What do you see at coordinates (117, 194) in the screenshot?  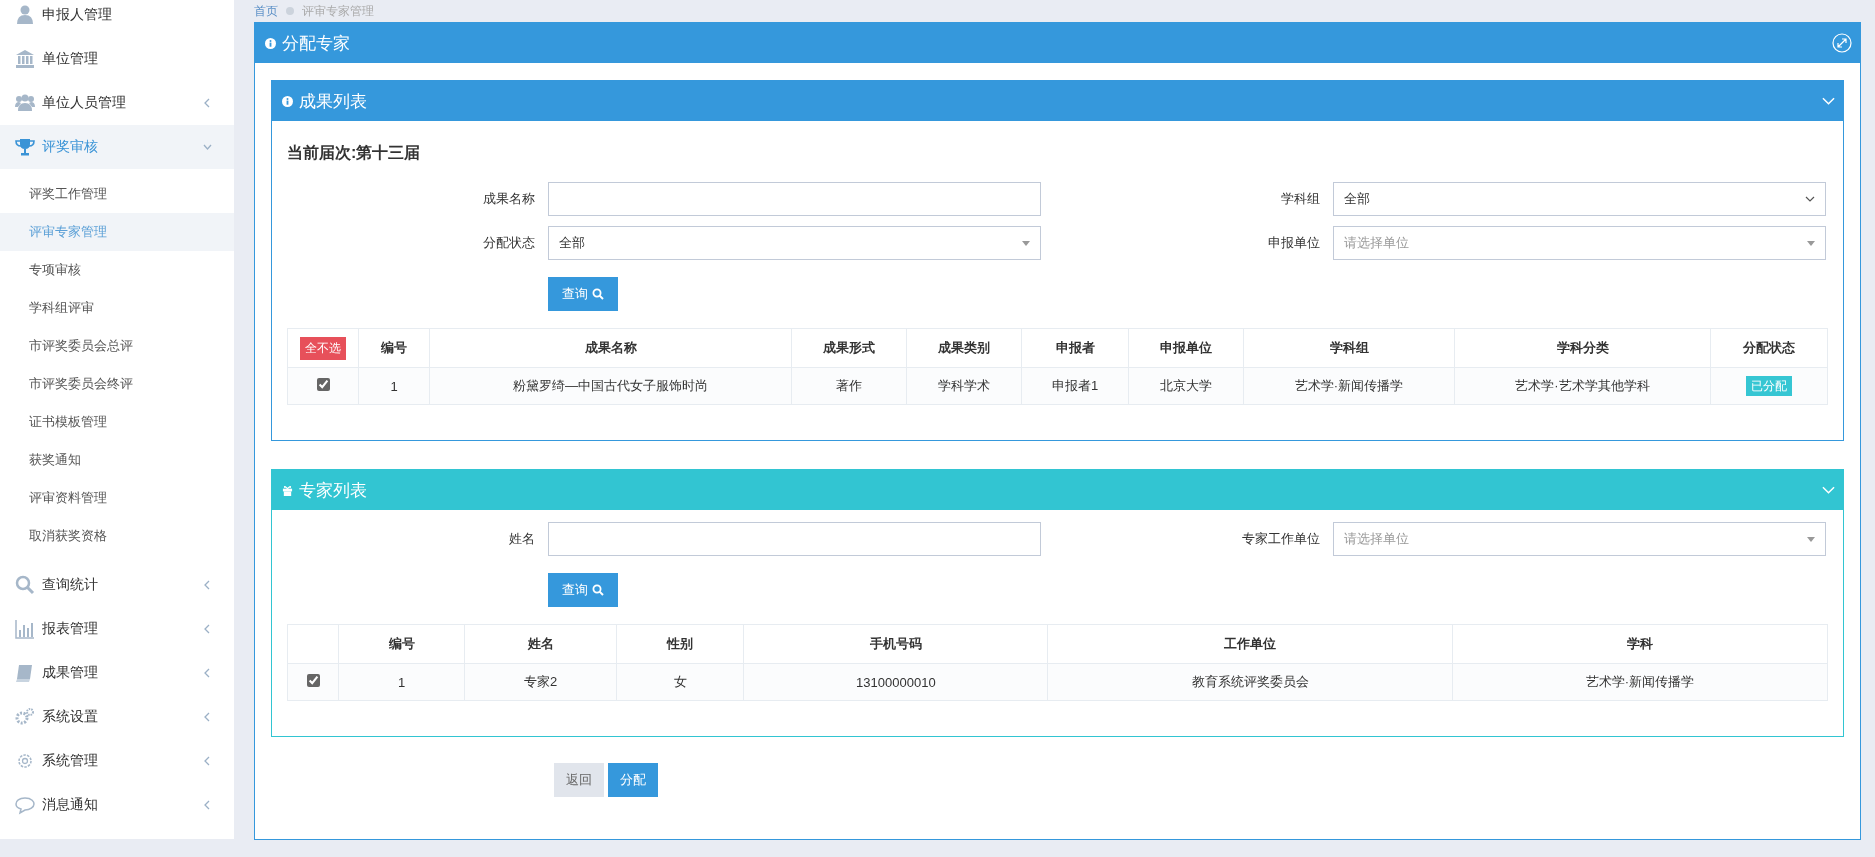 I see `sidebar-subitem: 评奖工作管理` at bounding box center [117, 194].